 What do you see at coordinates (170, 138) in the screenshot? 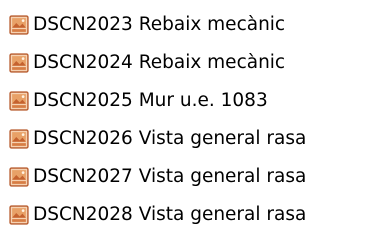
I see `file-name: DSCN2026 Vista general rasa` at bounding box center [170, 138].